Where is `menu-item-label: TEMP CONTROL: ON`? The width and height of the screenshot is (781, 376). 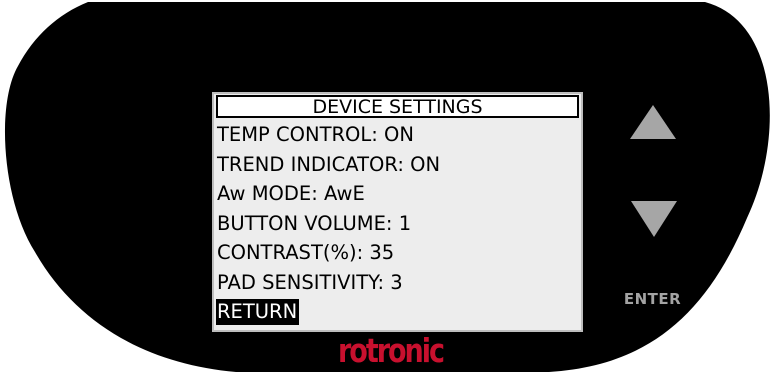 menu-item-label: TEMP CONTROL: ON is located at coordinates (315, 134).